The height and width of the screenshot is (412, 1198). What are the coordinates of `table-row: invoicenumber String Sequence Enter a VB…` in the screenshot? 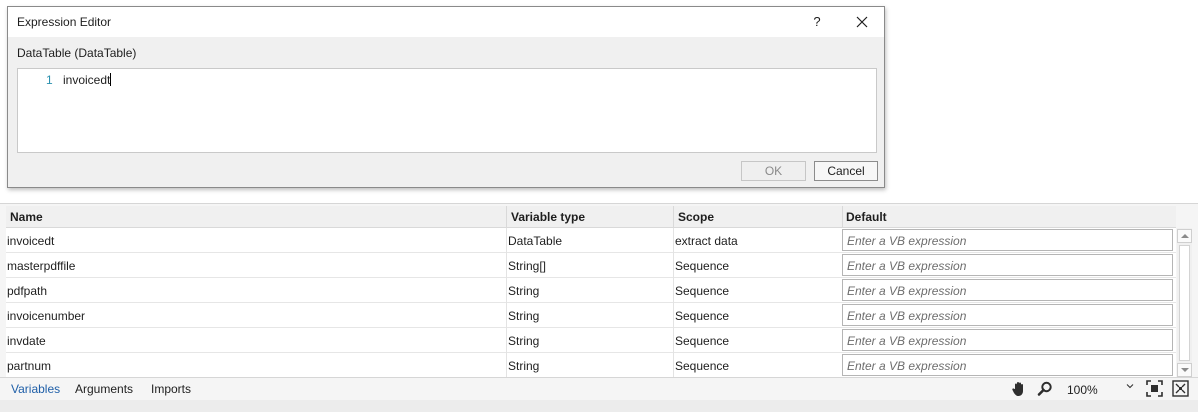 It's located at (591, 315).